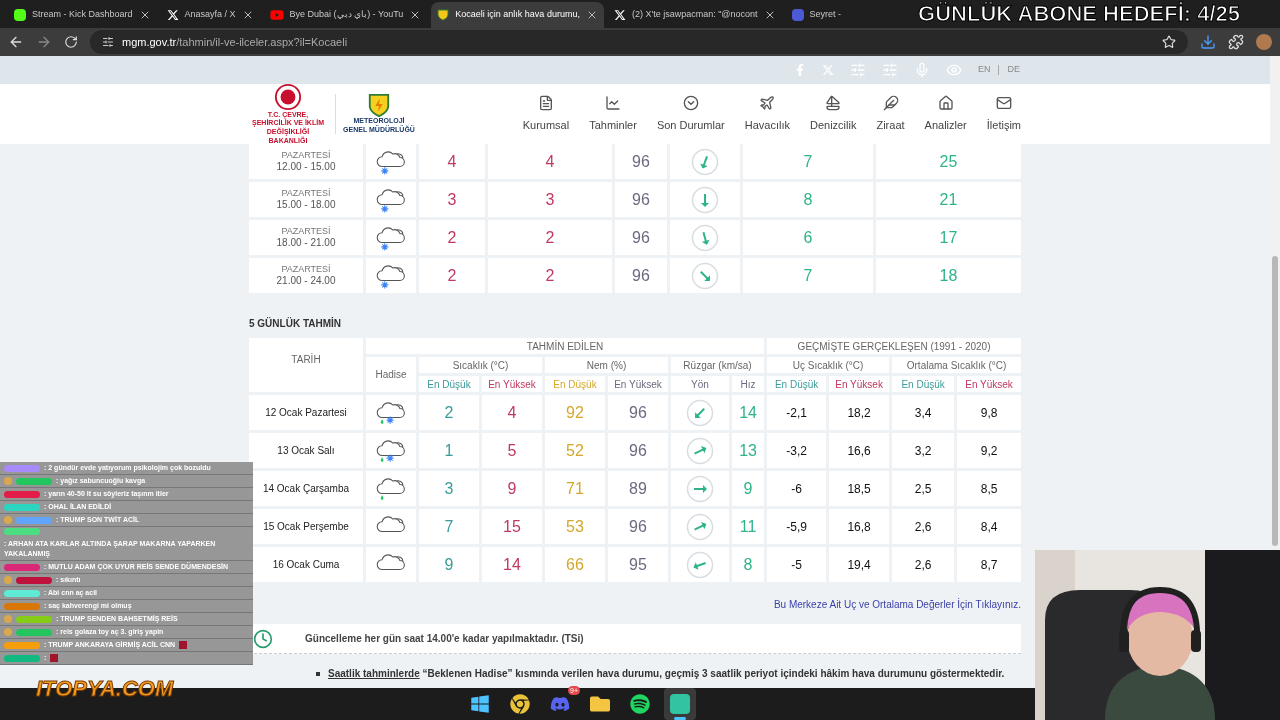  What do you see at coordinates (613, 114) in the screenshot?
I see `nav-item: Tahminler` at bounding box center [613, 114].